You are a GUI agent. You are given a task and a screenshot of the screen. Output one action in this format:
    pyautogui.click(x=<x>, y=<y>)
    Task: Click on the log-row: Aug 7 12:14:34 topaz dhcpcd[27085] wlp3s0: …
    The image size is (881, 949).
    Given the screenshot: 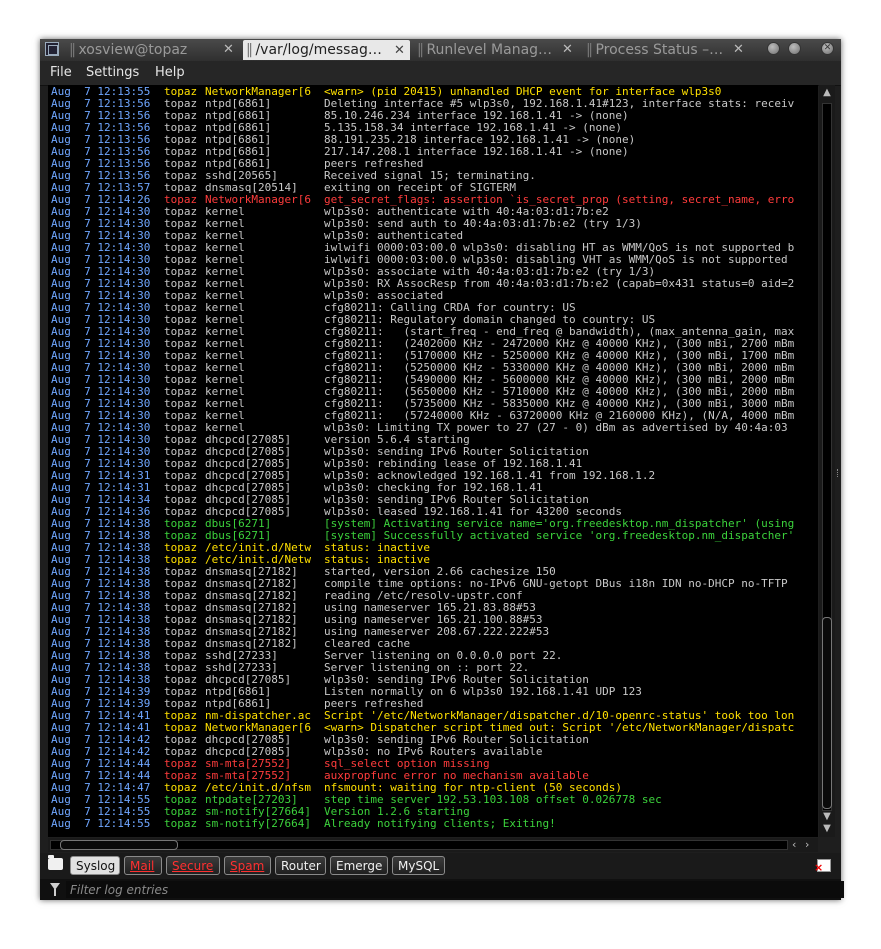 What is the action you would take?
    pyautogui.click(x=434, y=500)
    